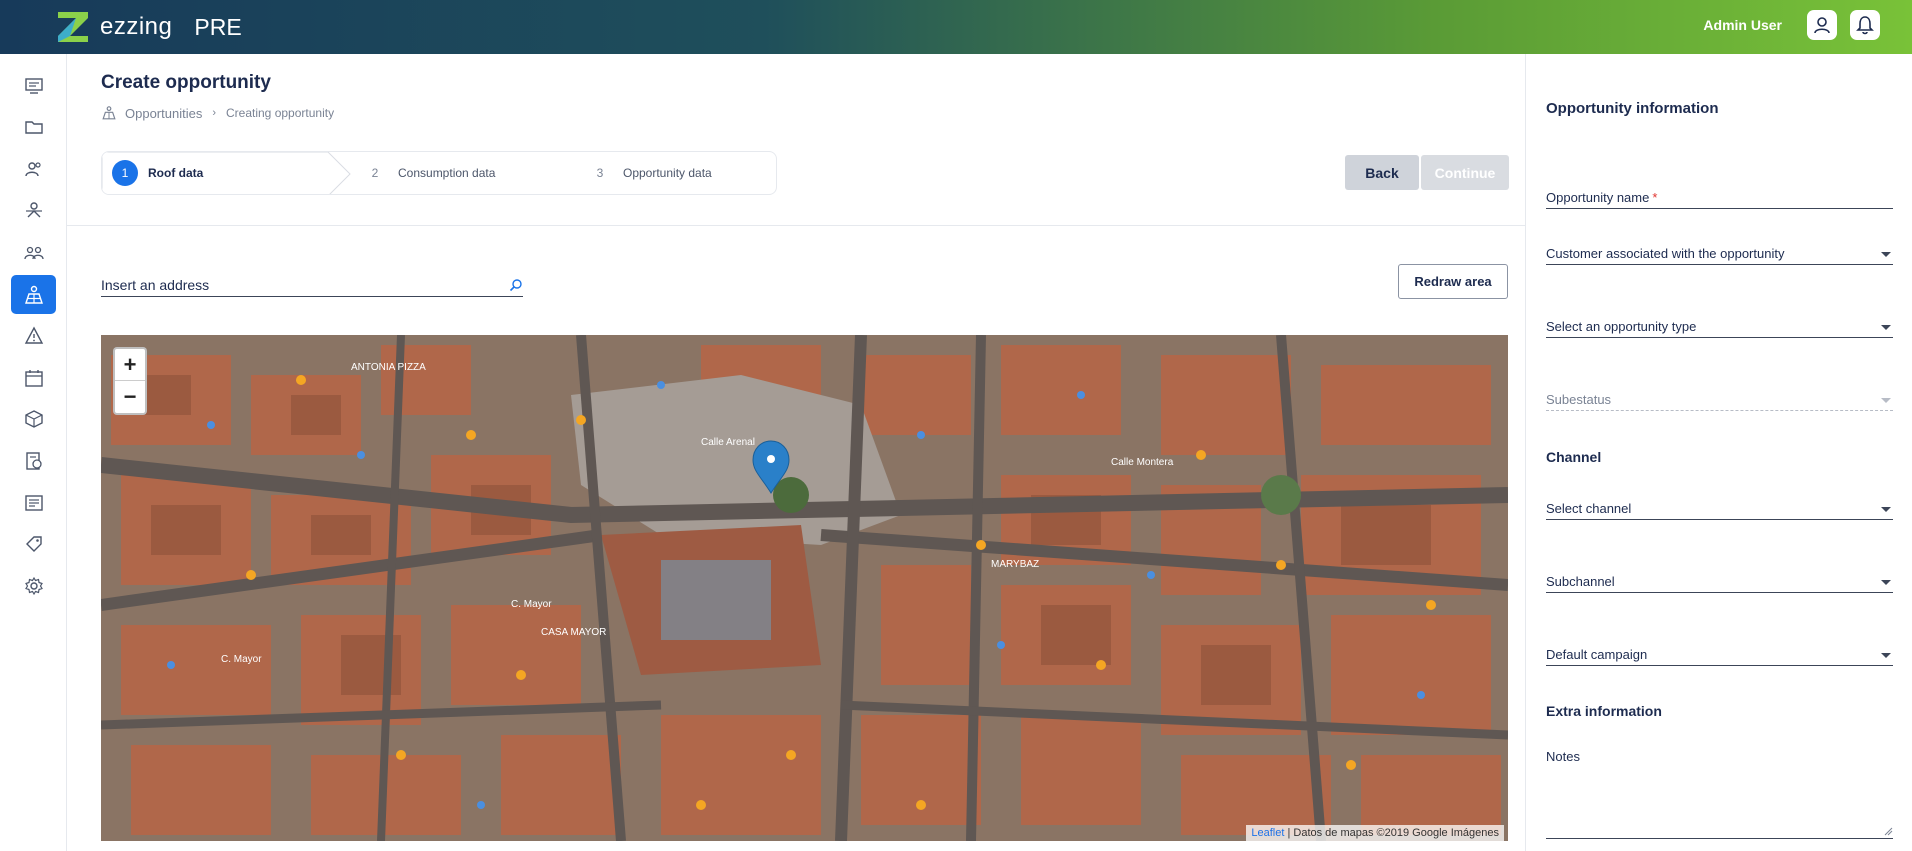  What do you see at coordinates (1719, 794) in the screenshot?
I see `notes-textarea: Notes` at bounding box center [1719, 794].